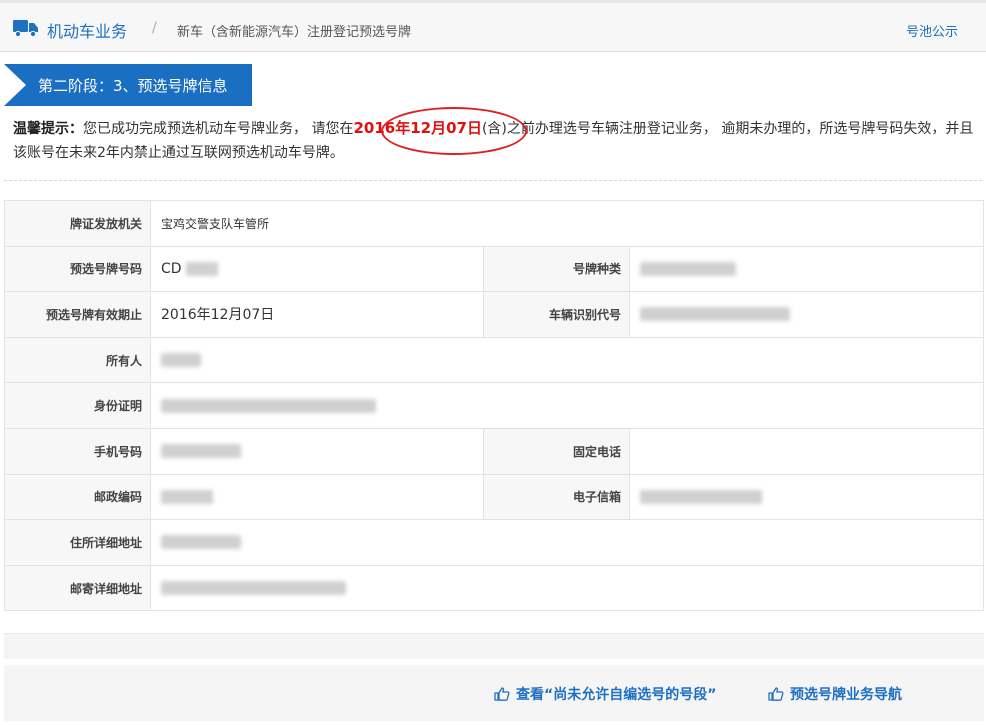 The height and width of the screenshot is (725, 986). What do you see at coordinates (556, 451) in the screenshot?
I see `landline-label: 固定电话` at bounding box center [556, 451].